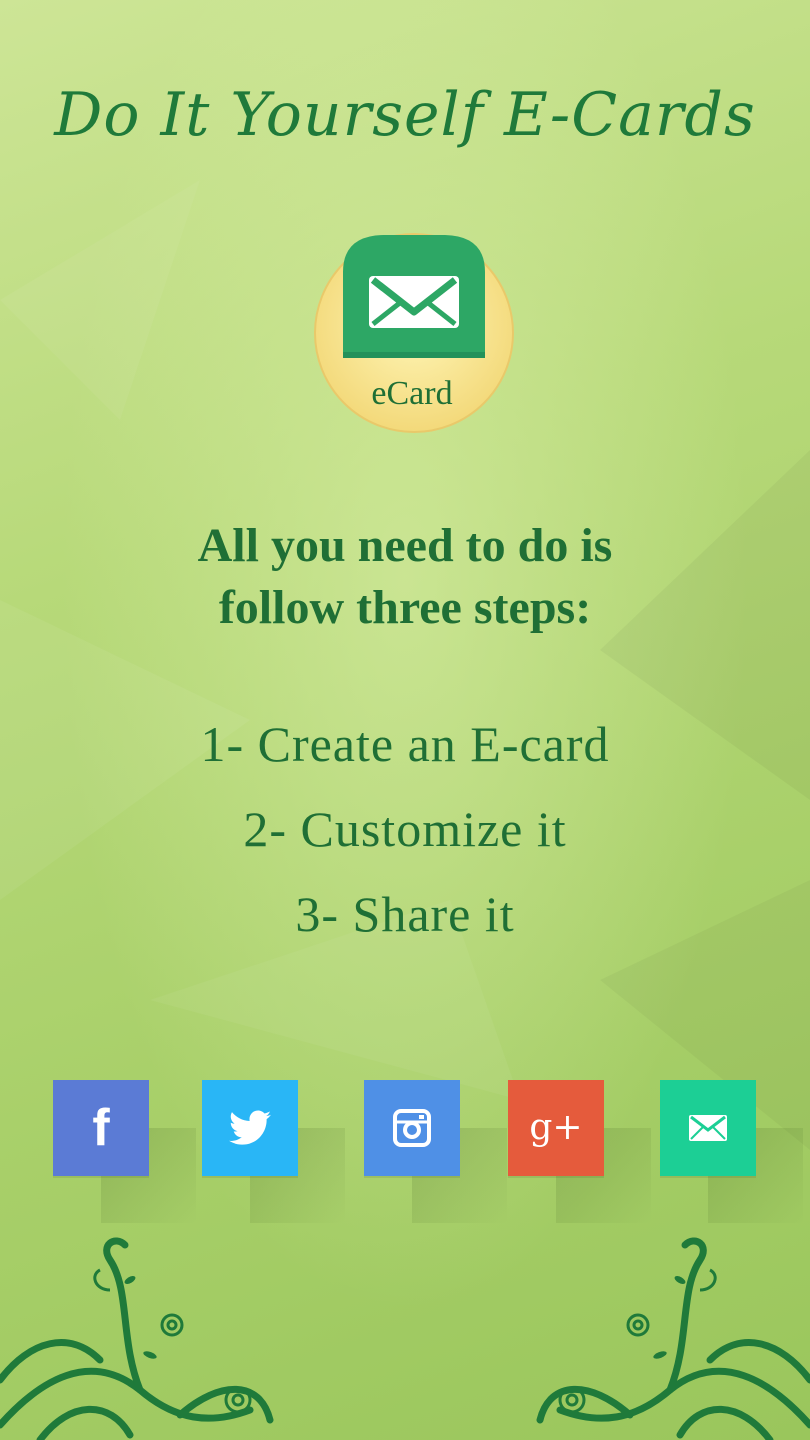 This screenshot has width=810, height=1440. I want to click on instagram-icon, so click(412, 1128).